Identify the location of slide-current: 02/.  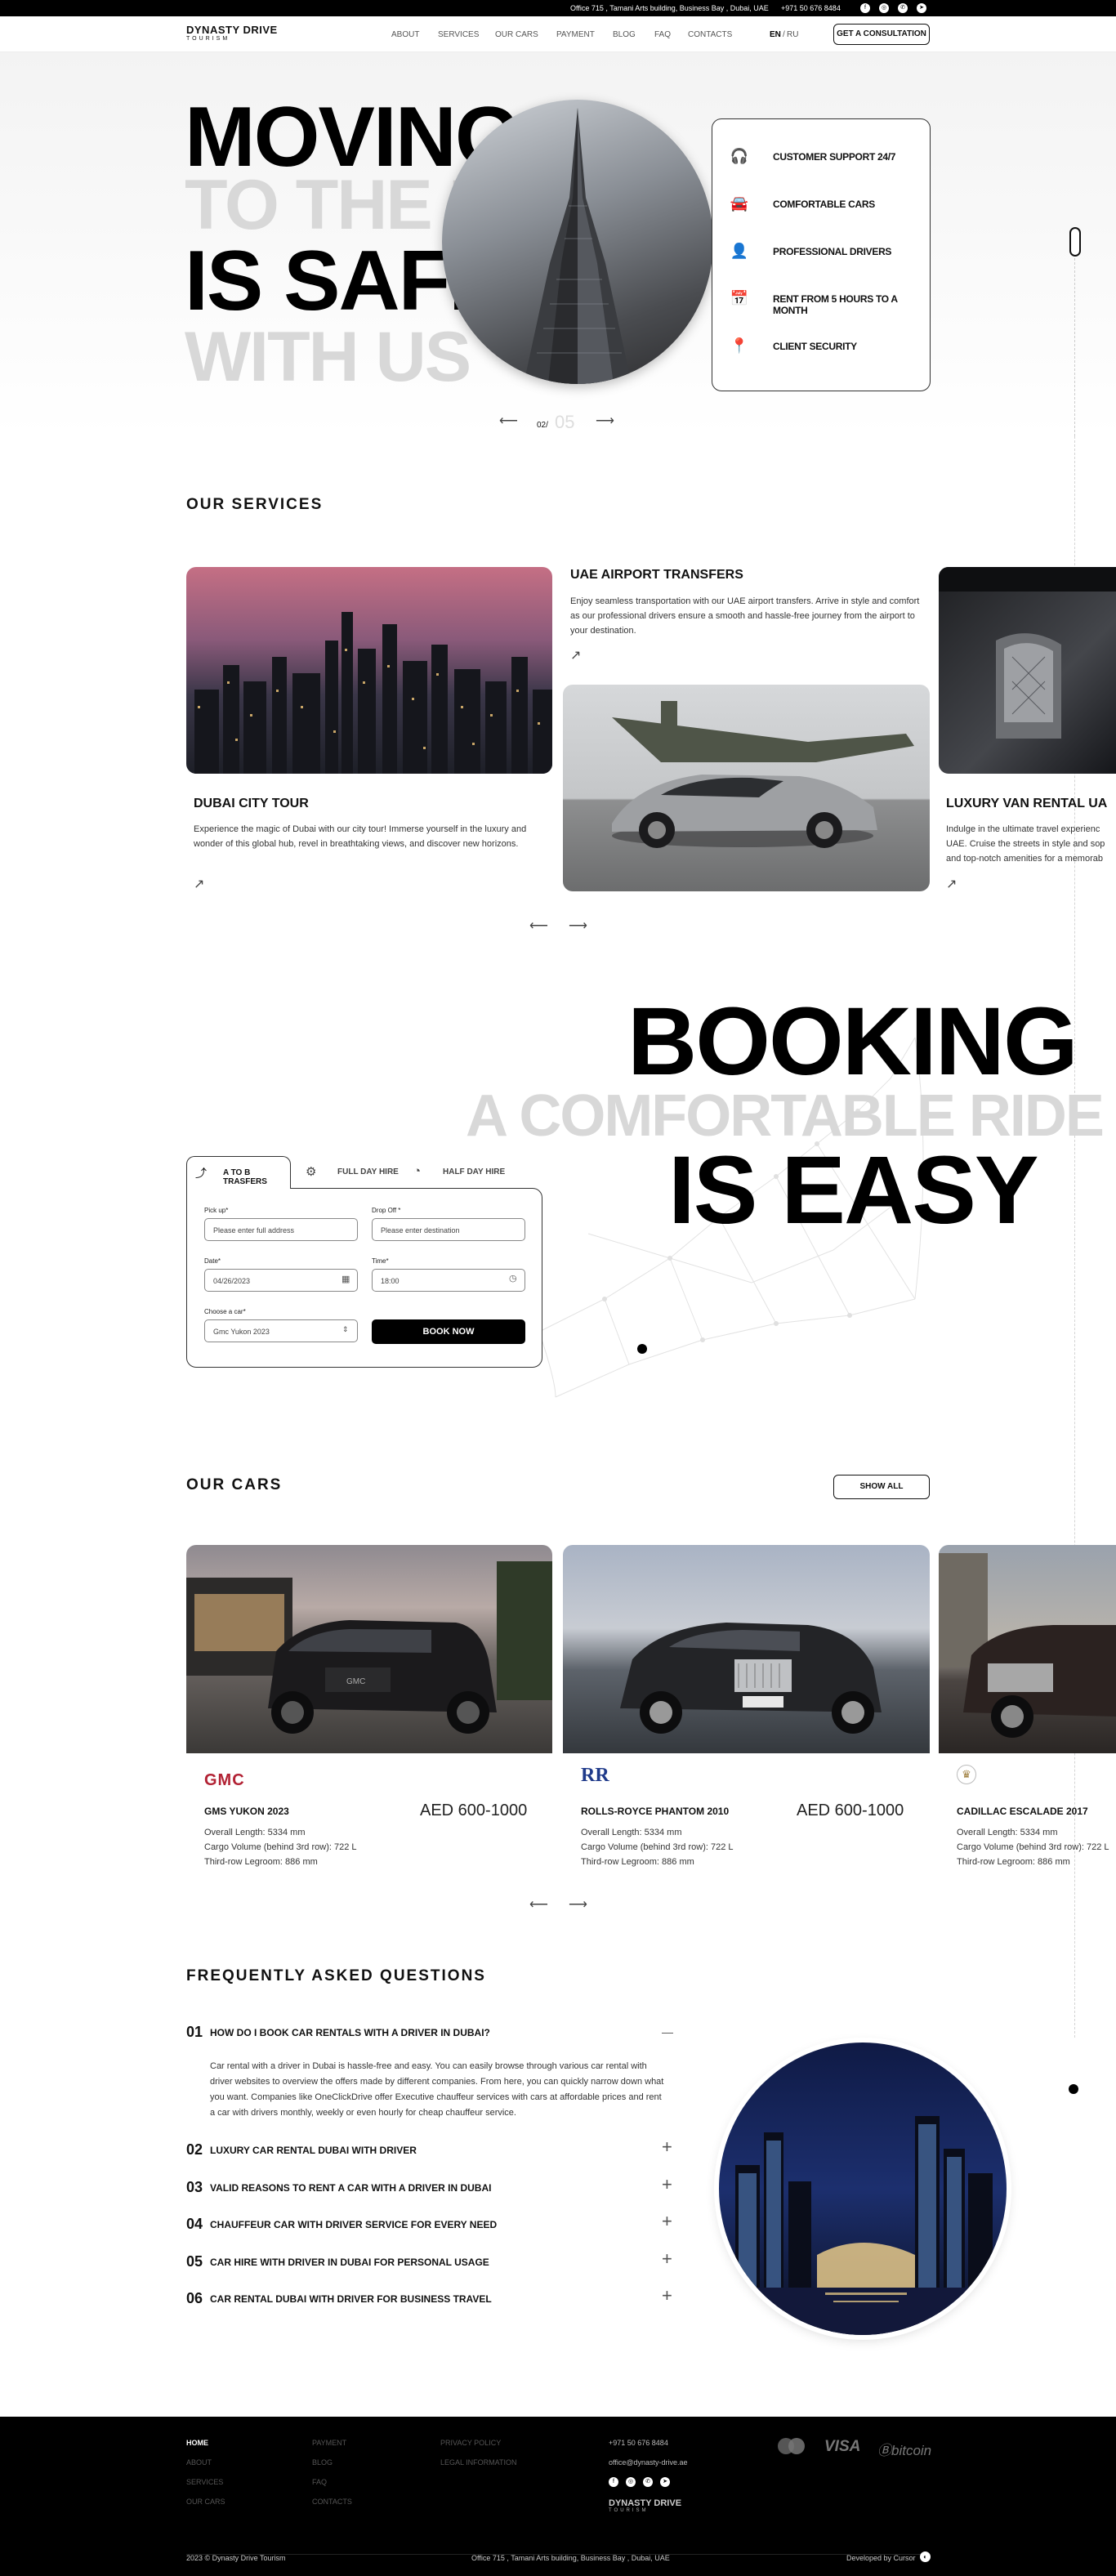
(542, 426).